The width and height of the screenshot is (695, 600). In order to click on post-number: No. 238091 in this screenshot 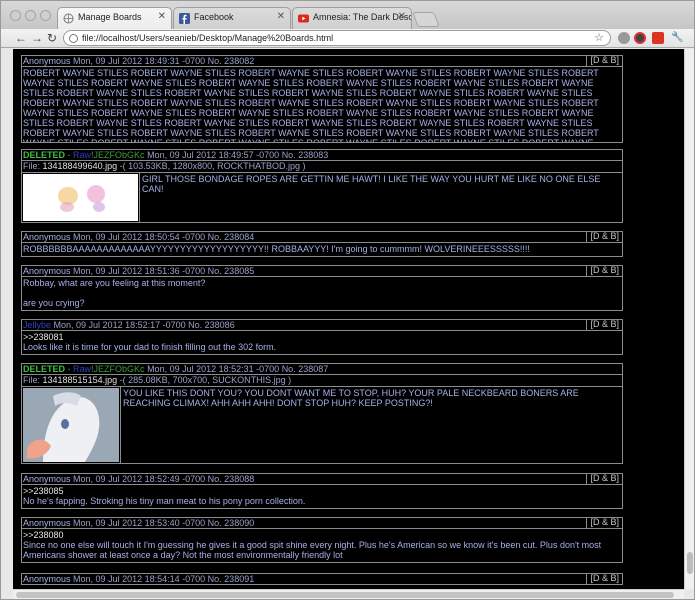, I will do `click(231, 579)`.